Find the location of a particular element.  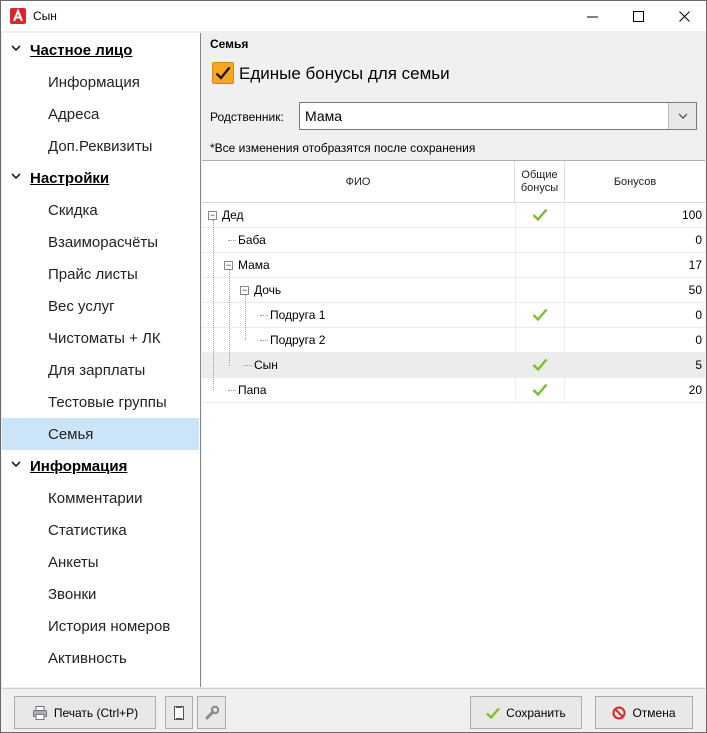

title-bar: Сын is located at coordinates (353, 15).